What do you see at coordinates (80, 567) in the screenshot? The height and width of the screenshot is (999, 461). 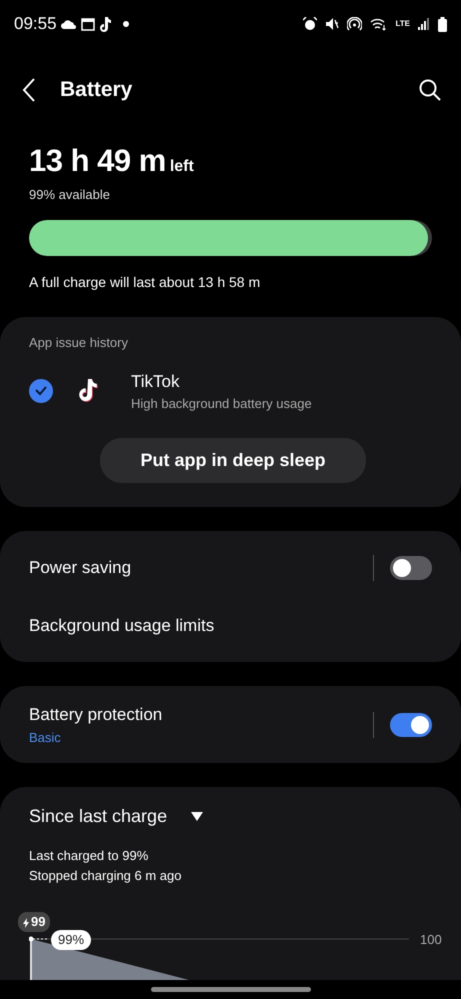 I see `setting-label: Power saving` at bounding box center [80, 567].